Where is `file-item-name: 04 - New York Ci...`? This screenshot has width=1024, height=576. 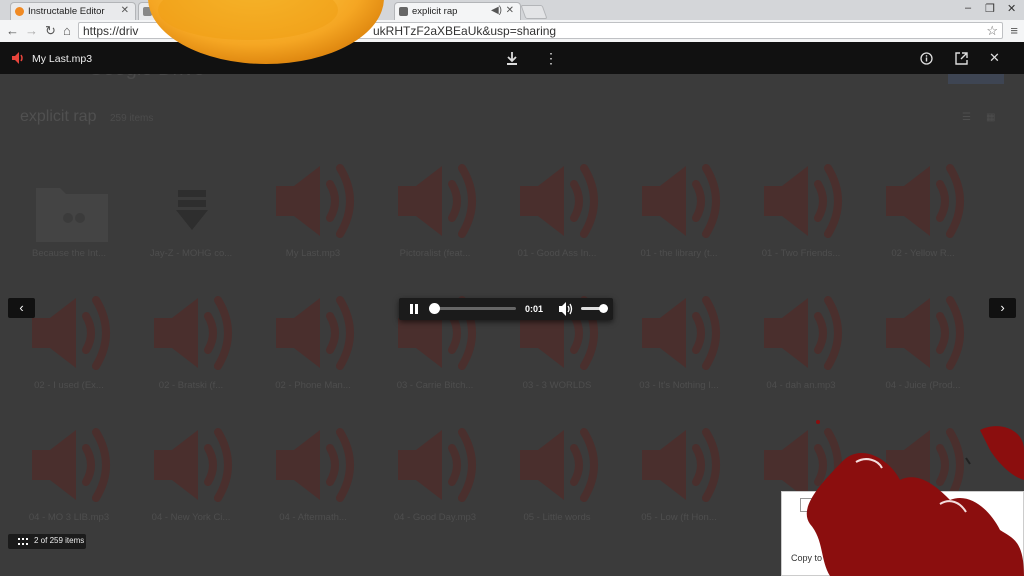 file-item-name: 04 - New York Ci... is located at coordinates (191, 517).